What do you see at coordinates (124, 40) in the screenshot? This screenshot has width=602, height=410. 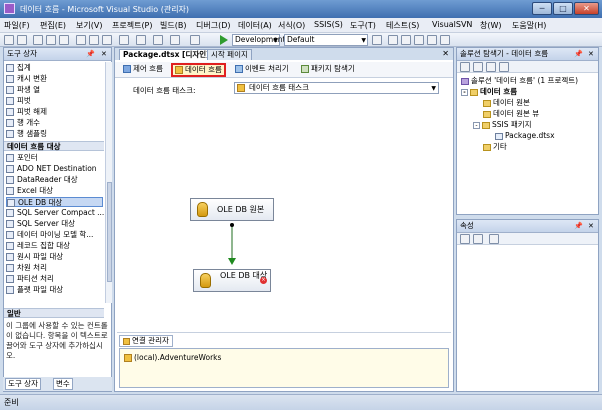 I see `undo-icon` at bounding box center [124, 40].